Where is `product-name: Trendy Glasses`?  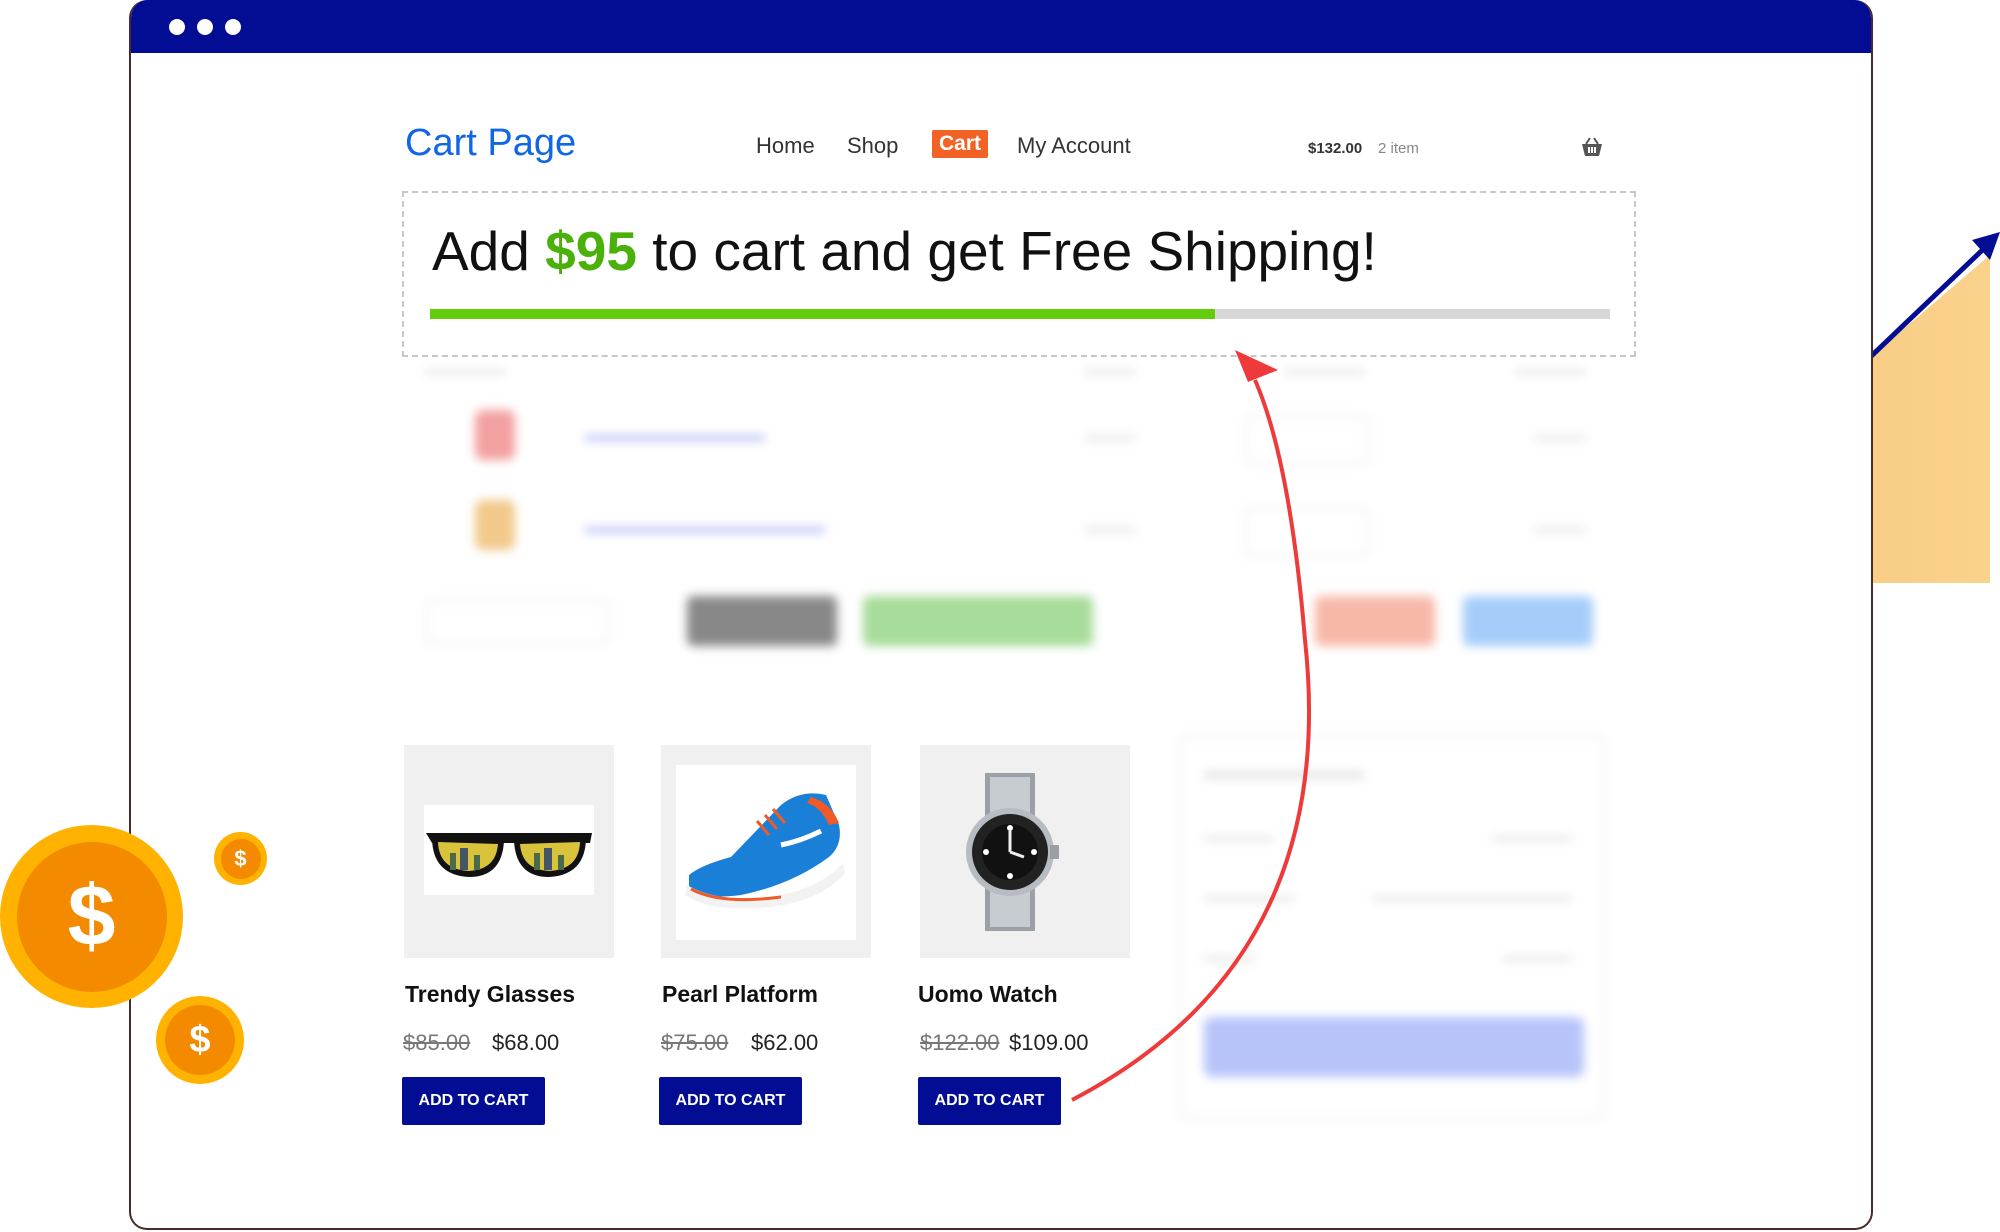
product-name: Trendy Glasses is located at coordinates (490, 994).